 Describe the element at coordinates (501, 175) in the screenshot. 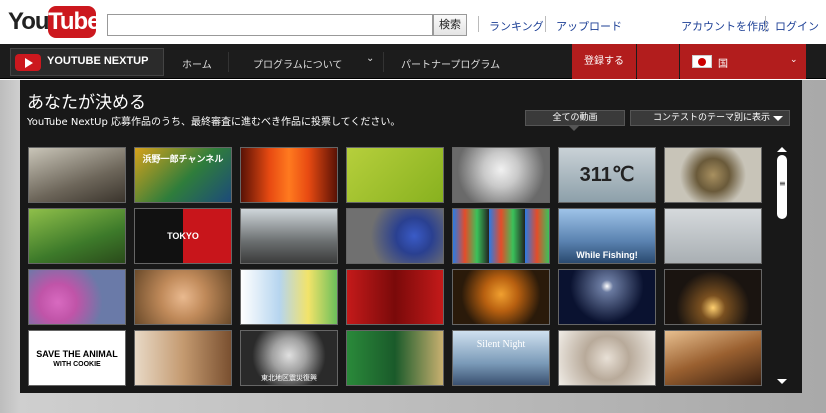

I see `video-thumb-woman-portrait` at that location.